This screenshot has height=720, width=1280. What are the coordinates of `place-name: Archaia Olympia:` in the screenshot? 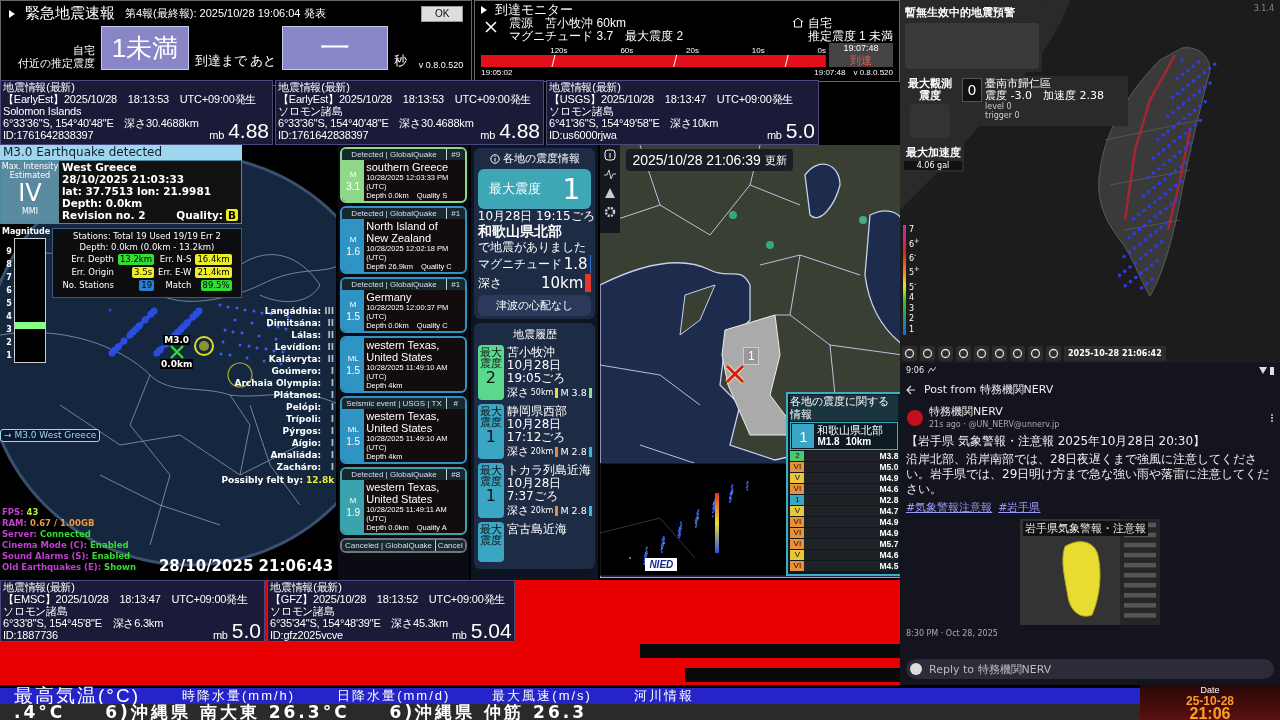 It's located at (278, 383).